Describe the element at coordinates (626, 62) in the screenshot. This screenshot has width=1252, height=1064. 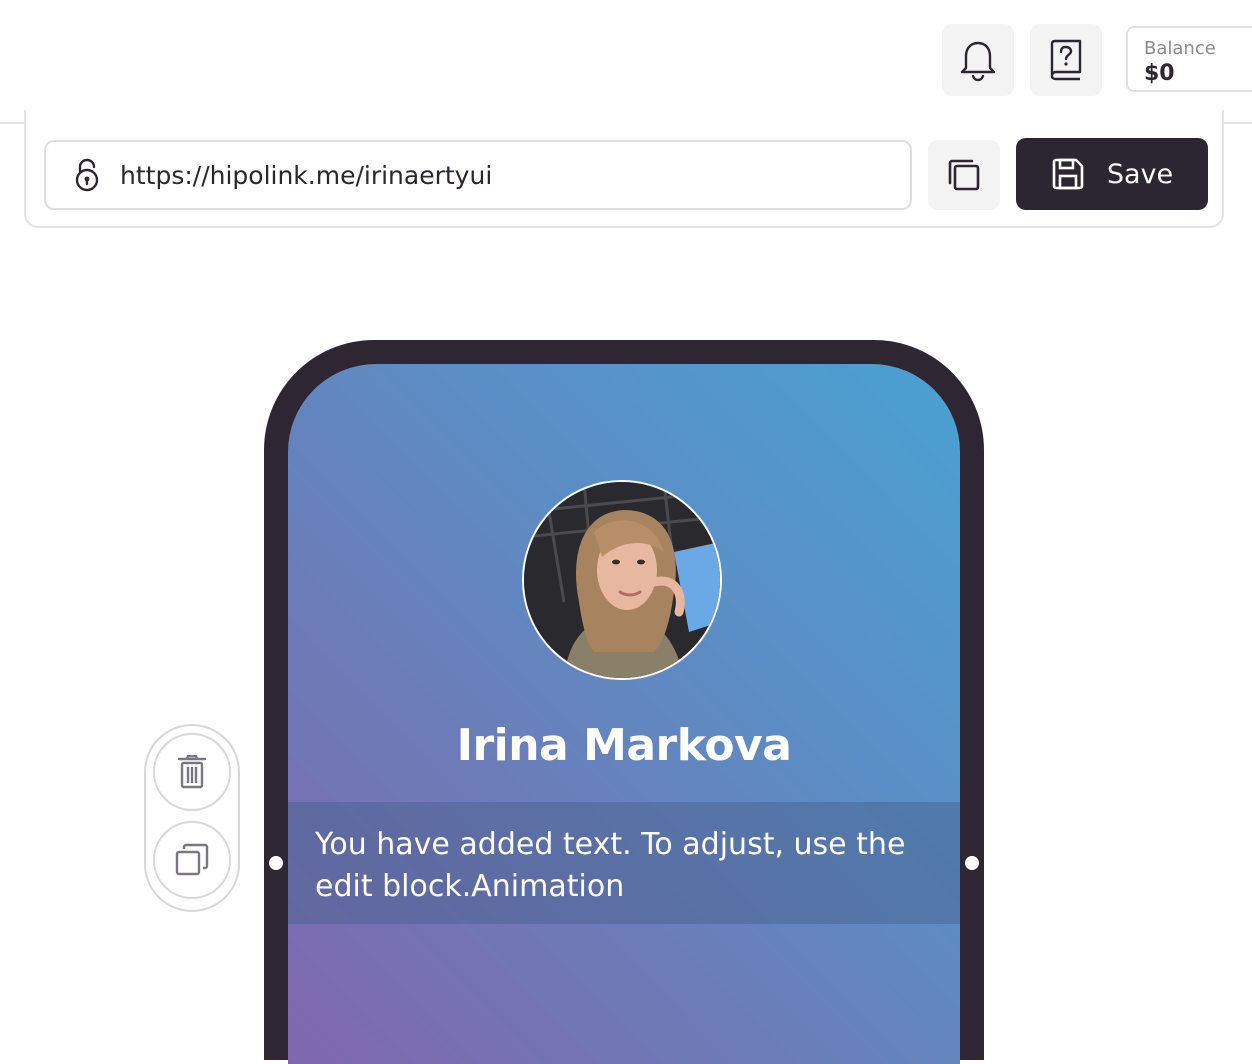
I see `top-bar: Balance $0` at that location.